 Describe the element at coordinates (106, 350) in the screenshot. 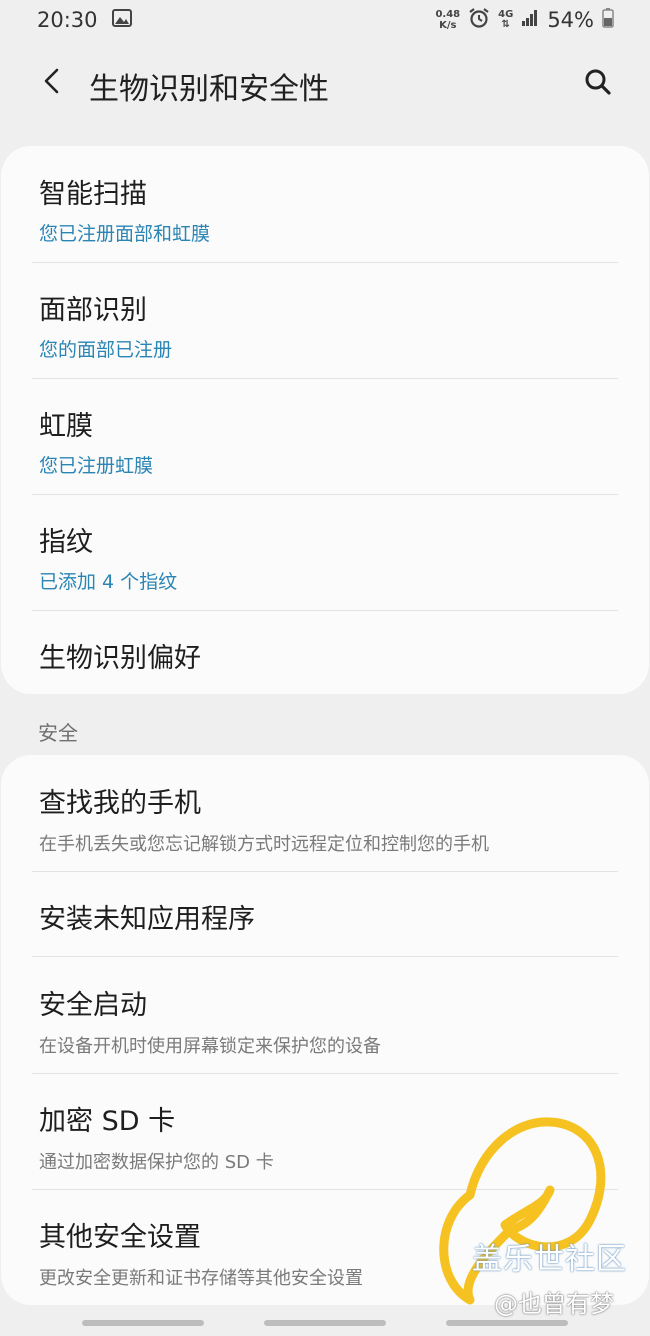

I see `list-item-subtitle: 您的面部已注册` at that location.